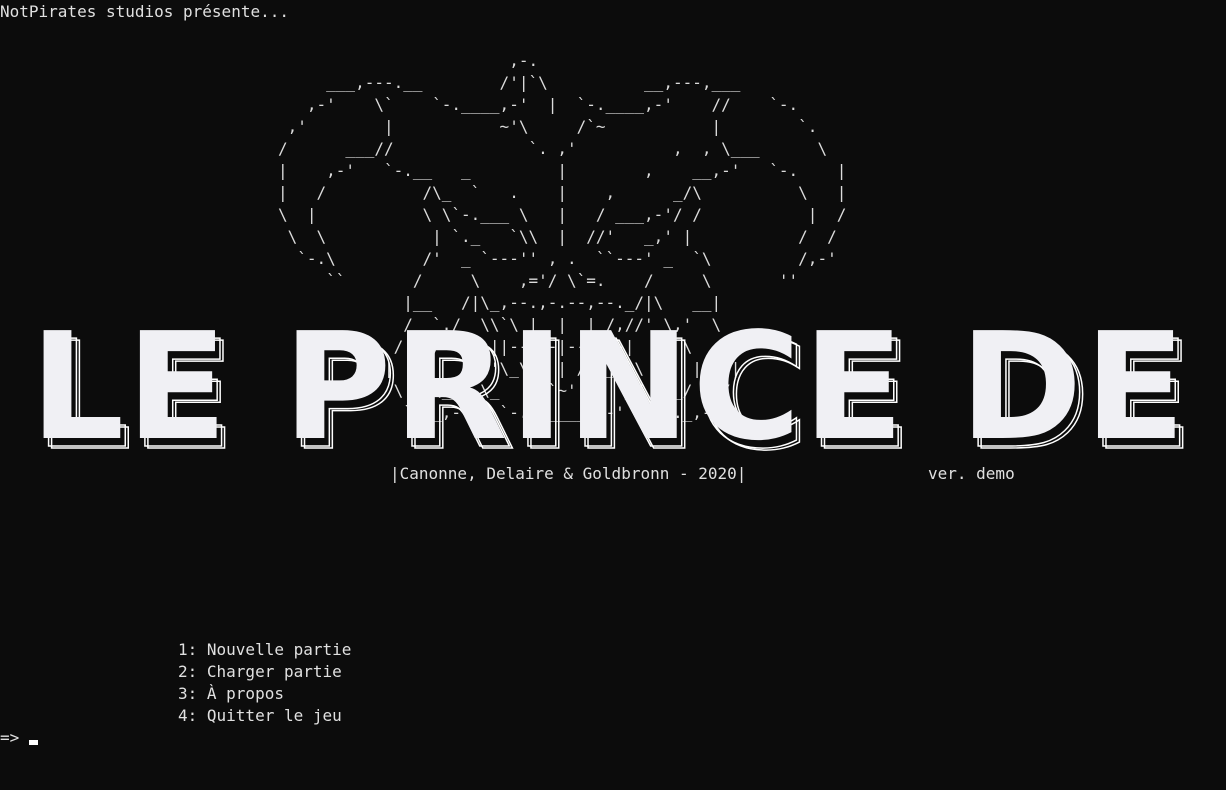  Describe the element at coordinates (971, 473) in the screenshot. I see `version-label: ver. demo` at that location.